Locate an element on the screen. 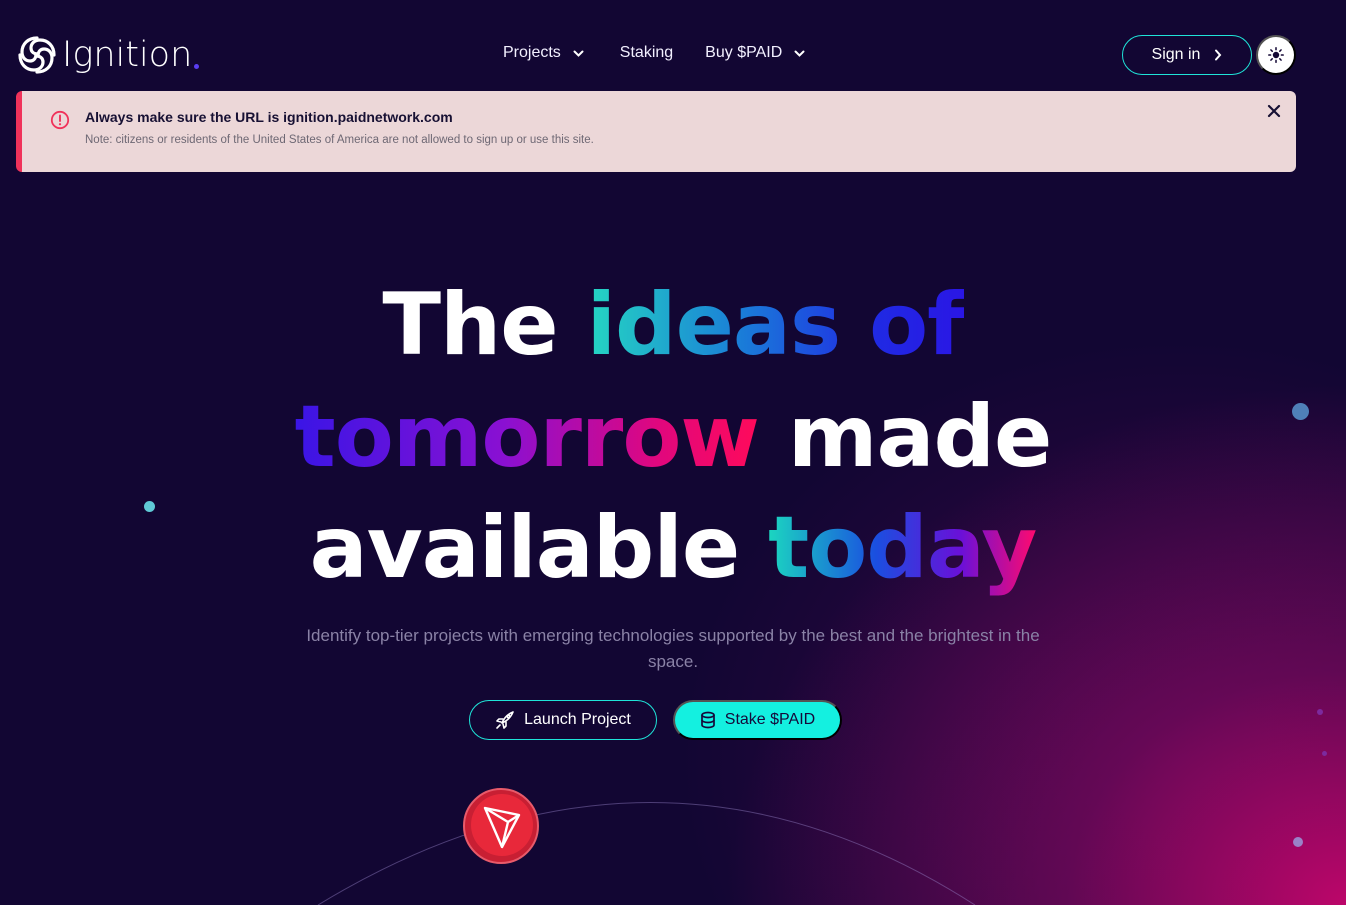  database-icon is located at coordinates (707, 720).